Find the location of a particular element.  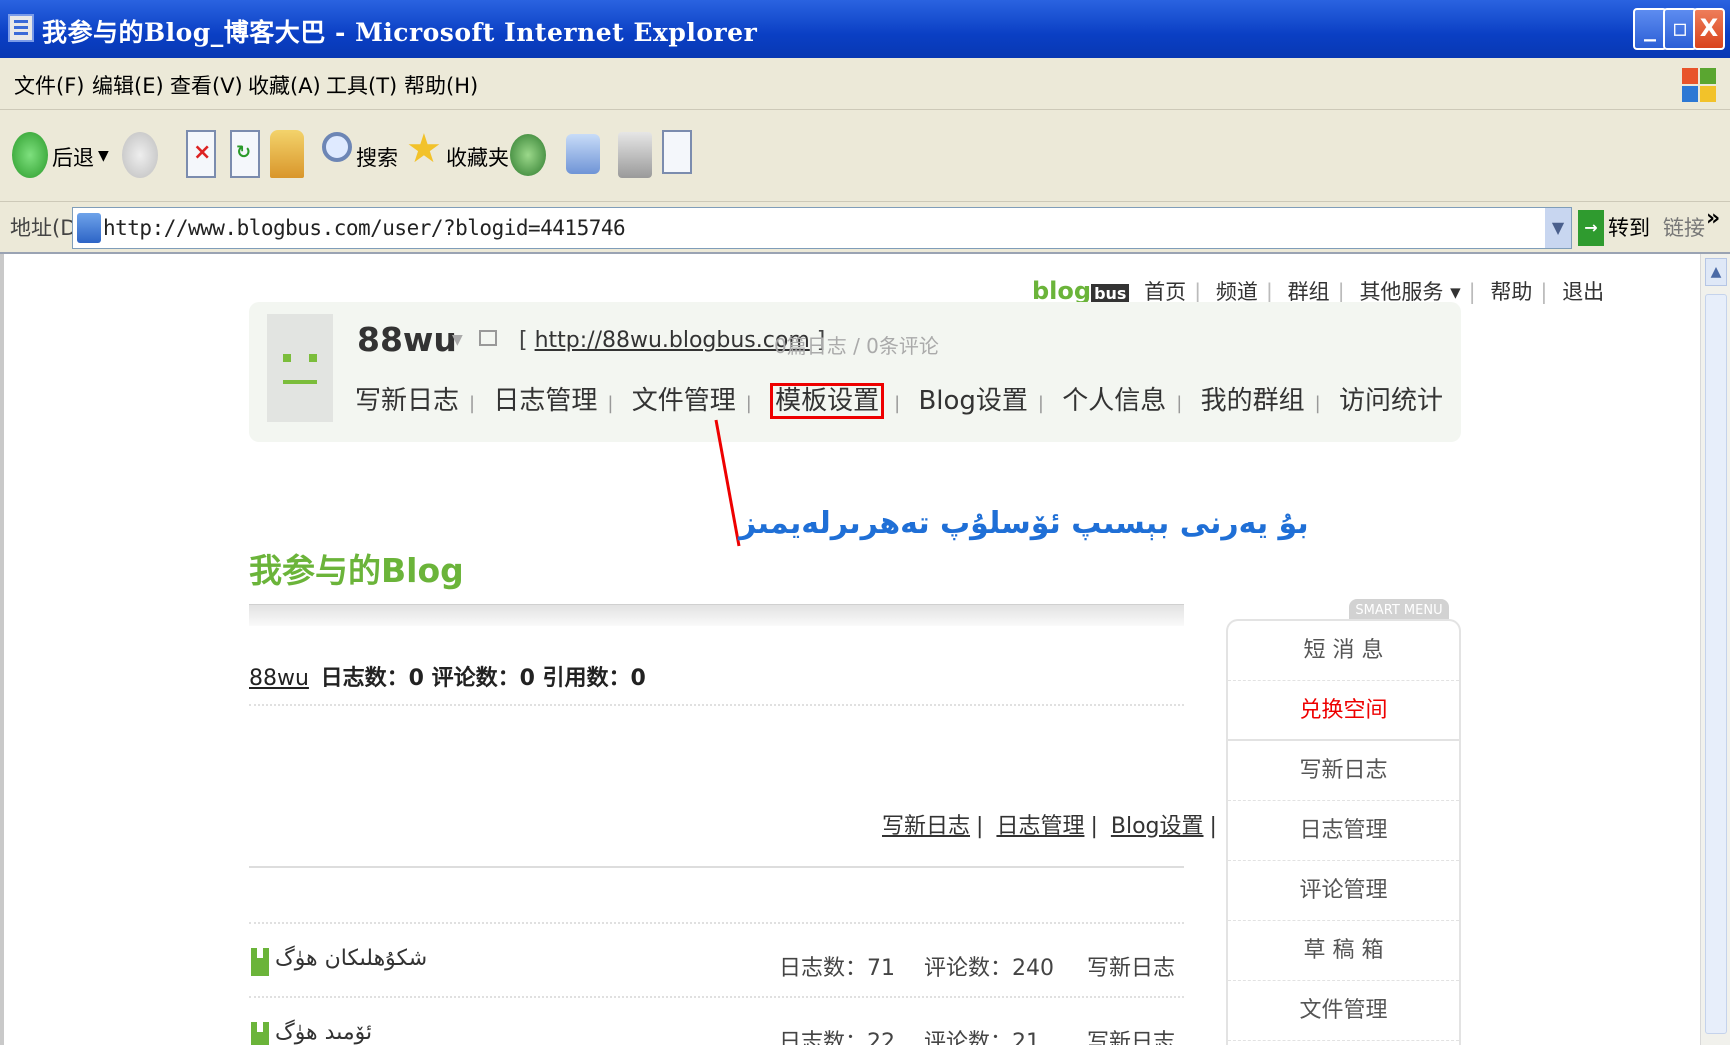

open-window-icon is located at coordinates (488, 338).